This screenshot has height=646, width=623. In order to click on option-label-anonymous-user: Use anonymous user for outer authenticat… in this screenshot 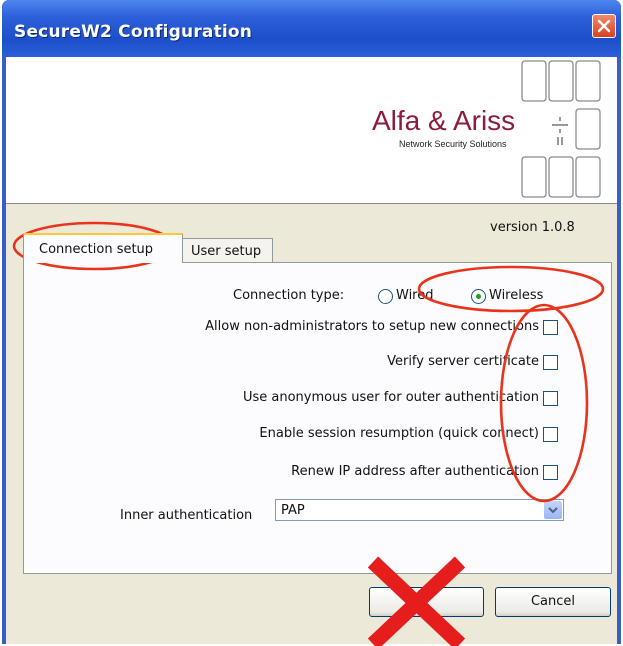, I will do `click(390, 397)`.